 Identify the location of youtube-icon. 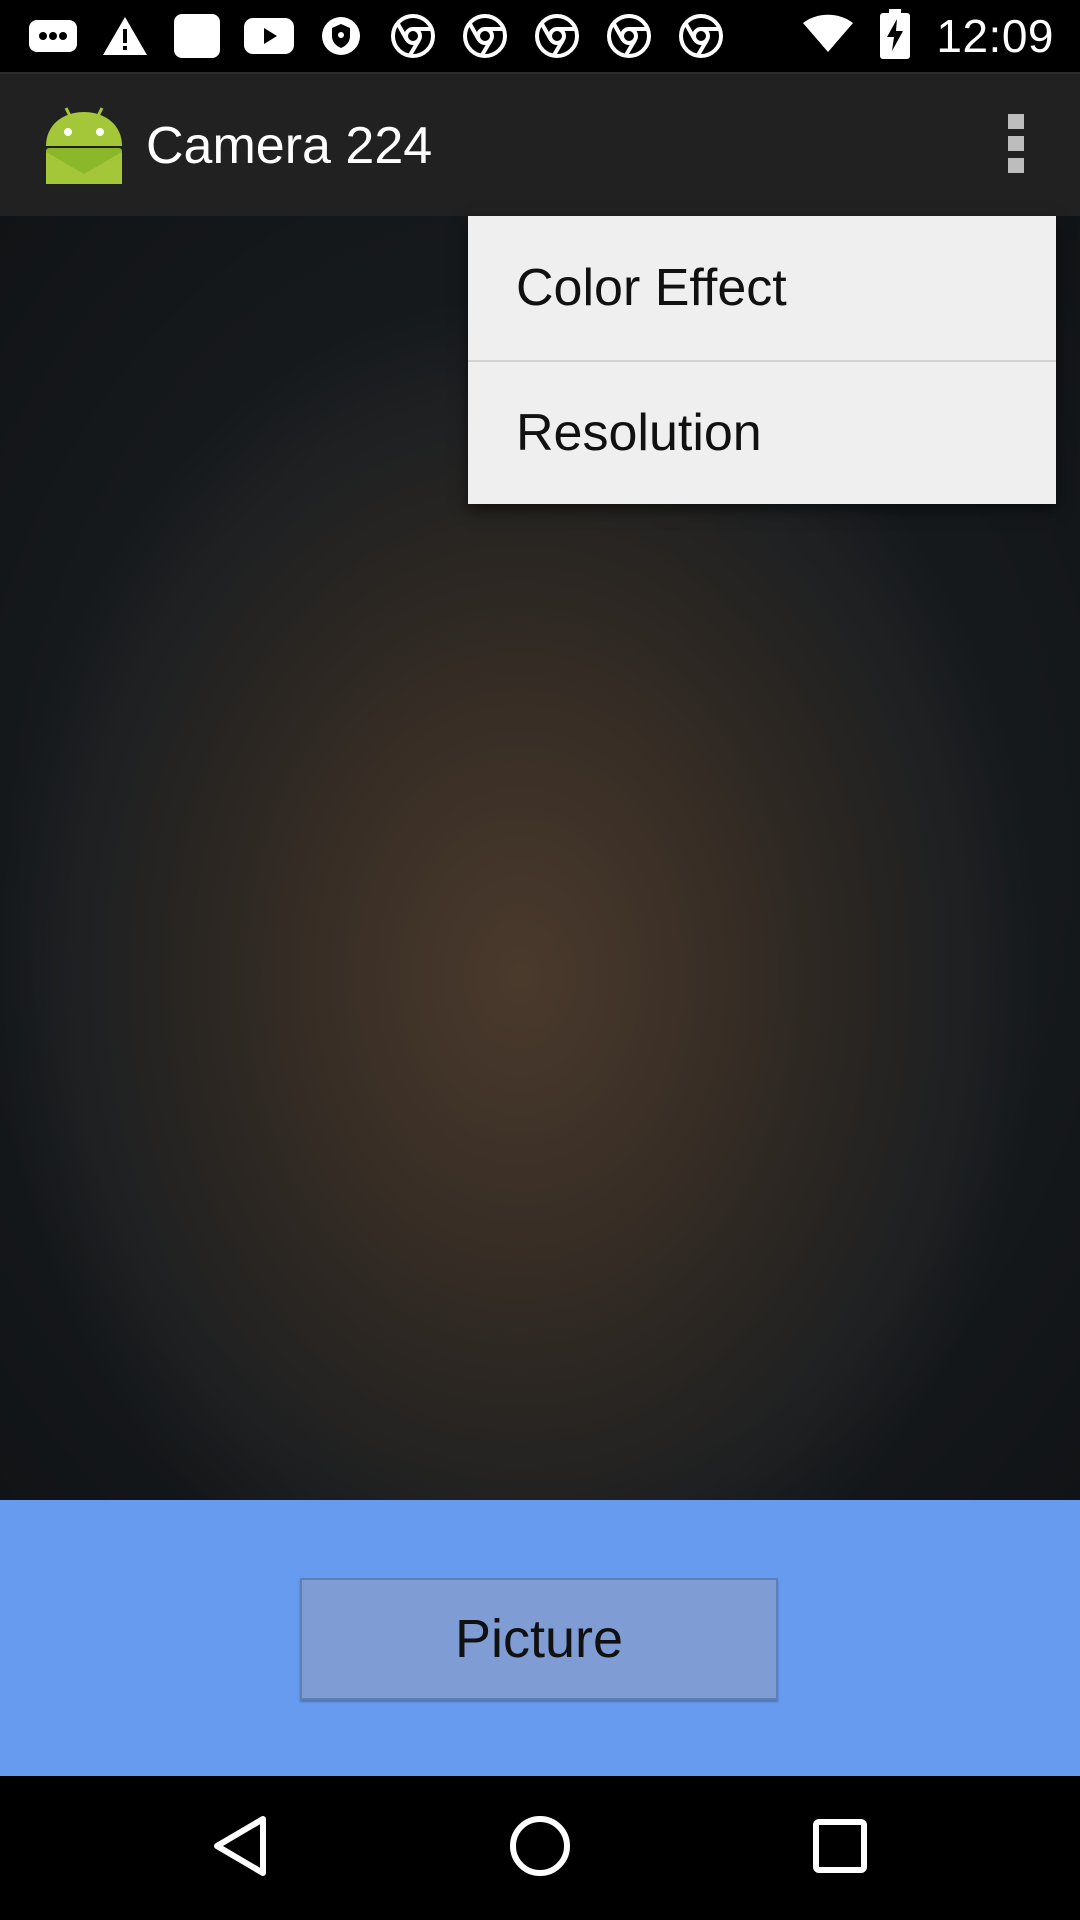
(269, 36).